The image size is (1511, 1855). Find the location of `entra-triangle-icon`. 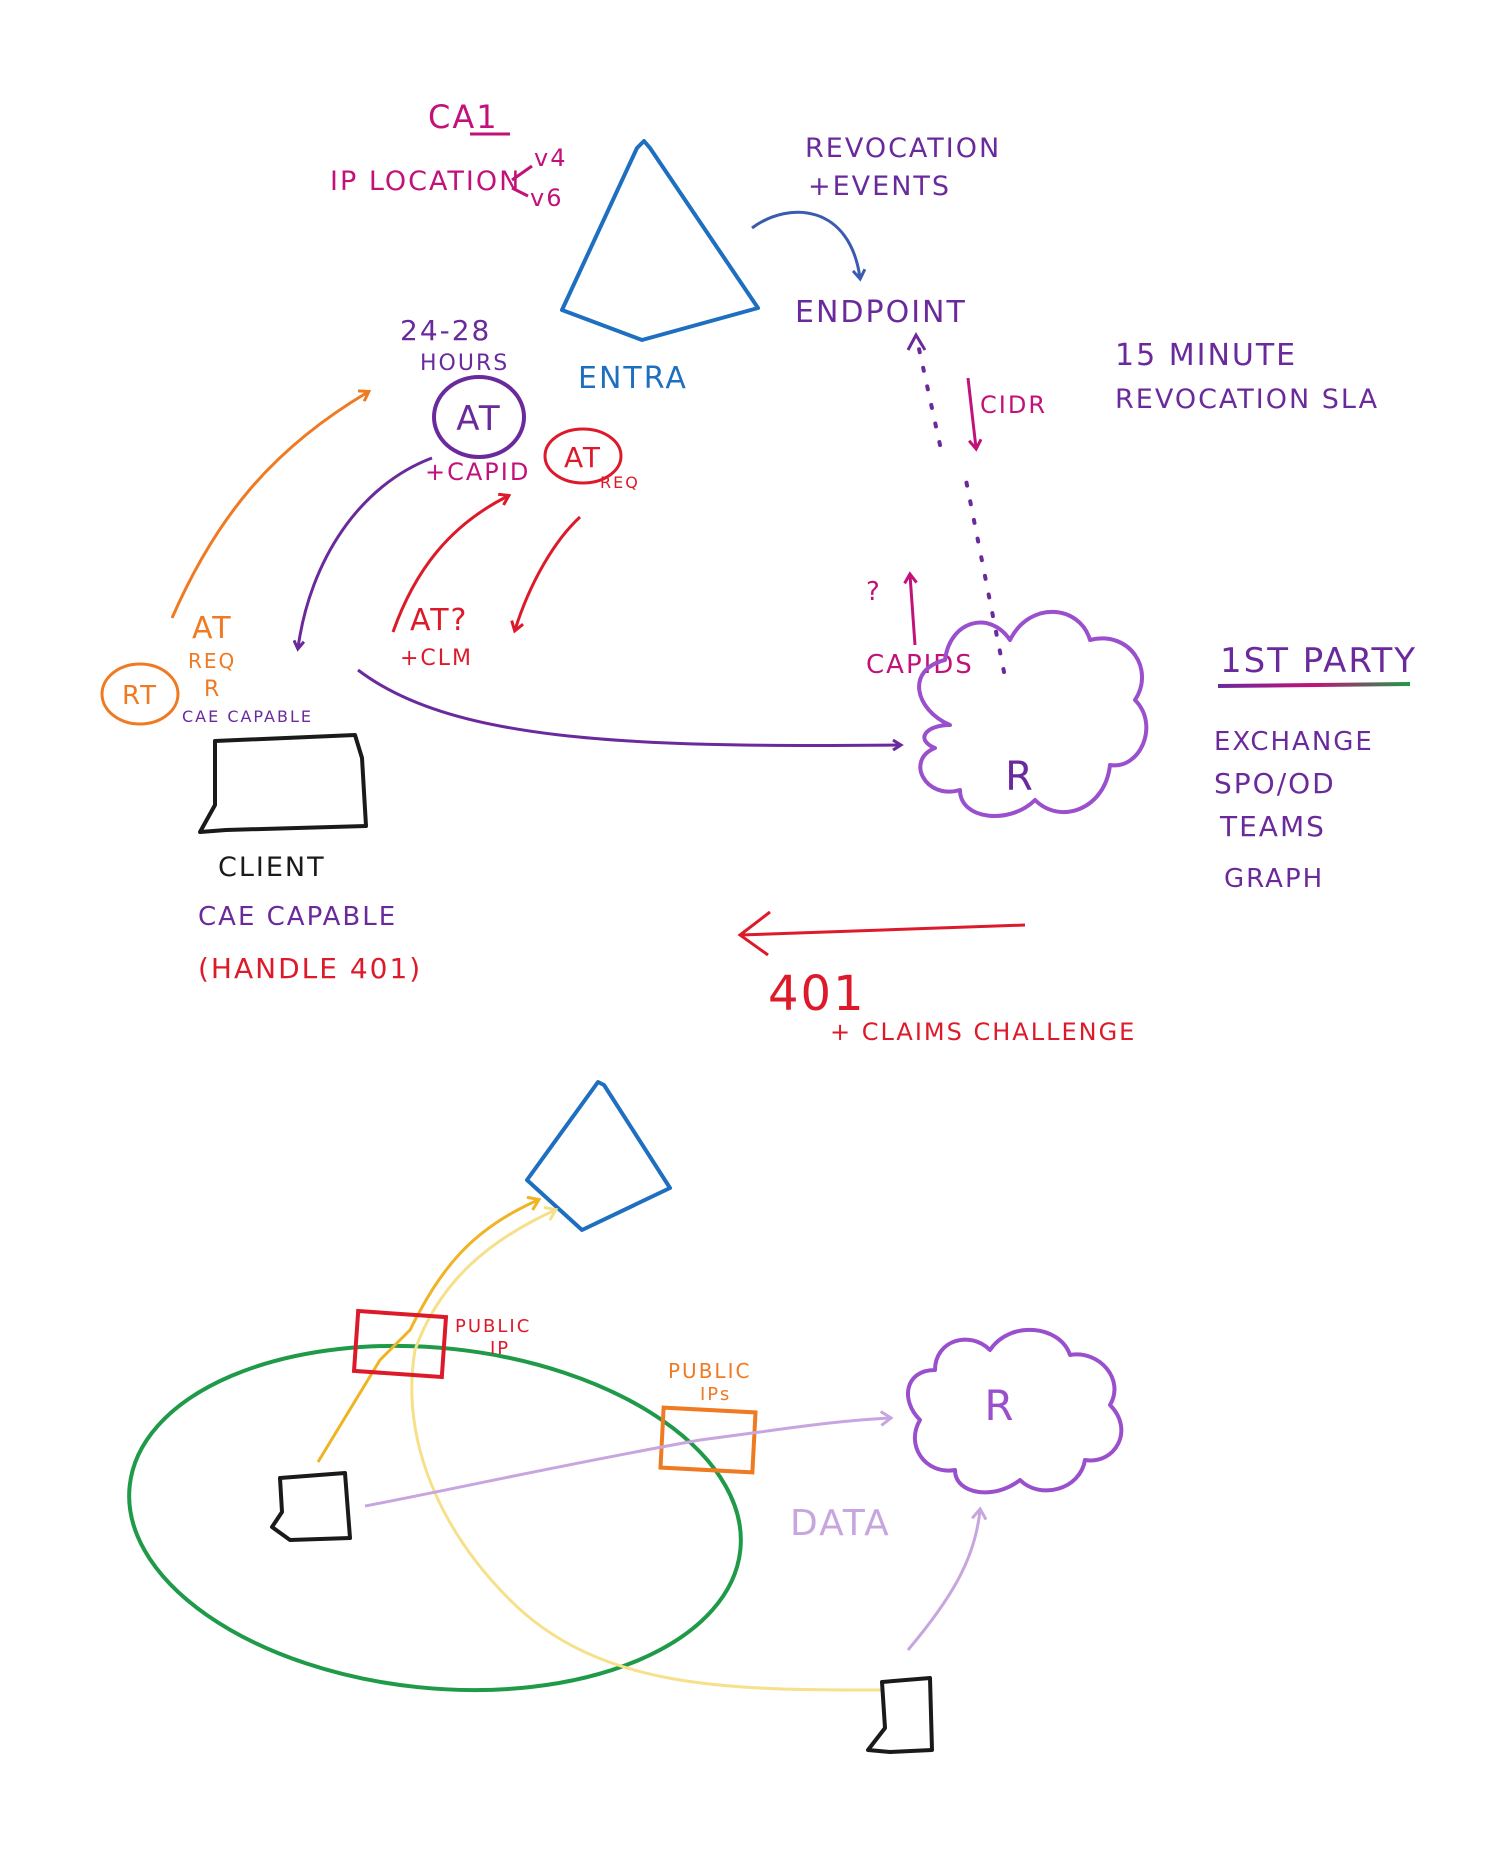

entra-triangle-icon is located at coordinates (660, 240).